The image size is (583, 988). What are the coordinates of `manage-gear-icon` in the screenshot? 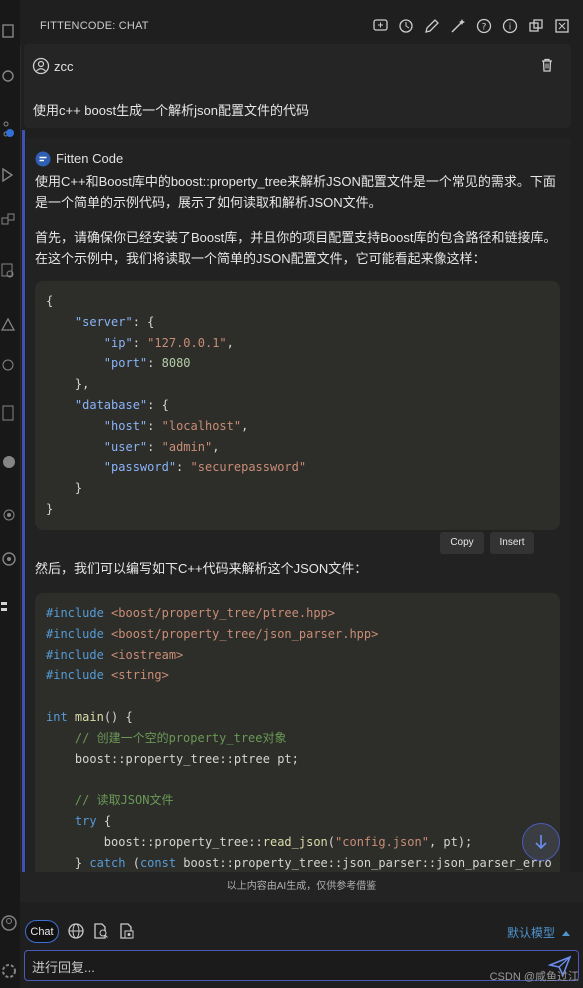 It's located at (9, 971).